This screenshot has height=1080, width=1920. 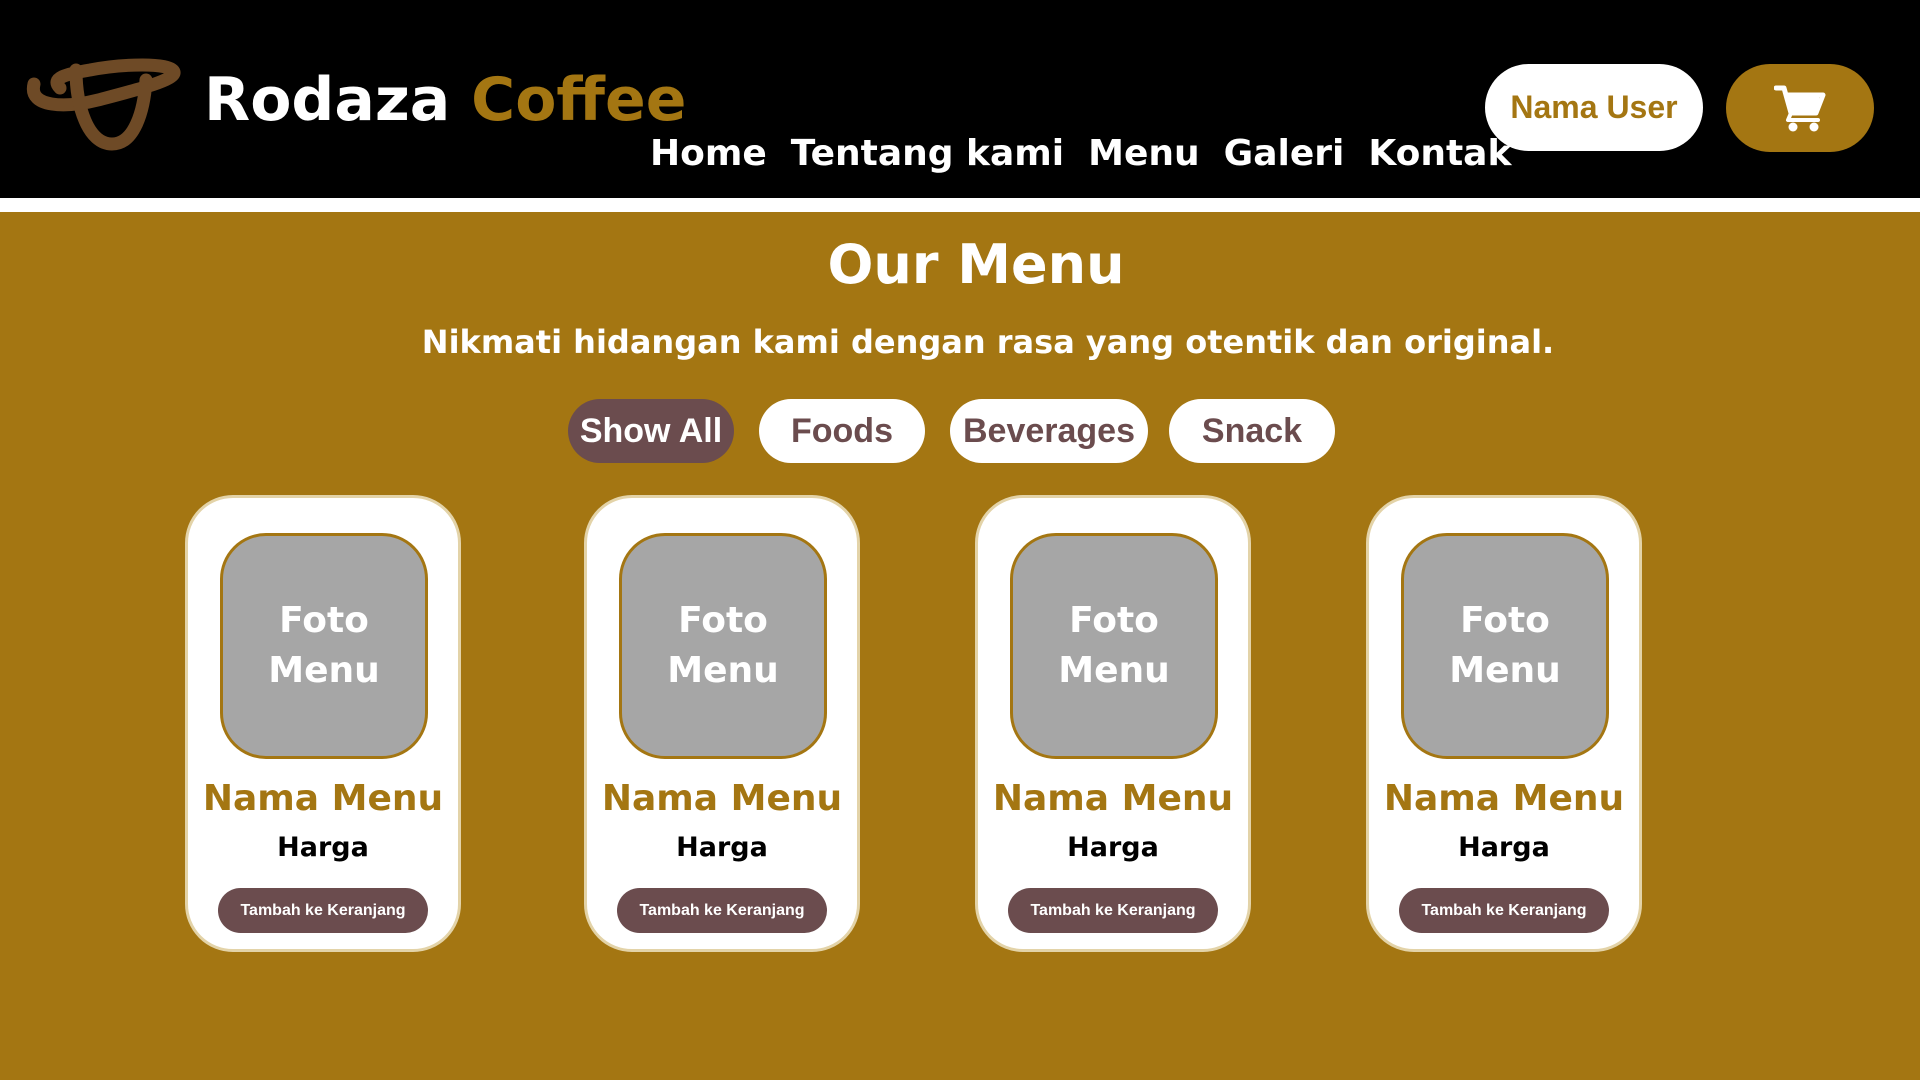 I want to click on section-title: Our Menu, so click(x=976, y=264).